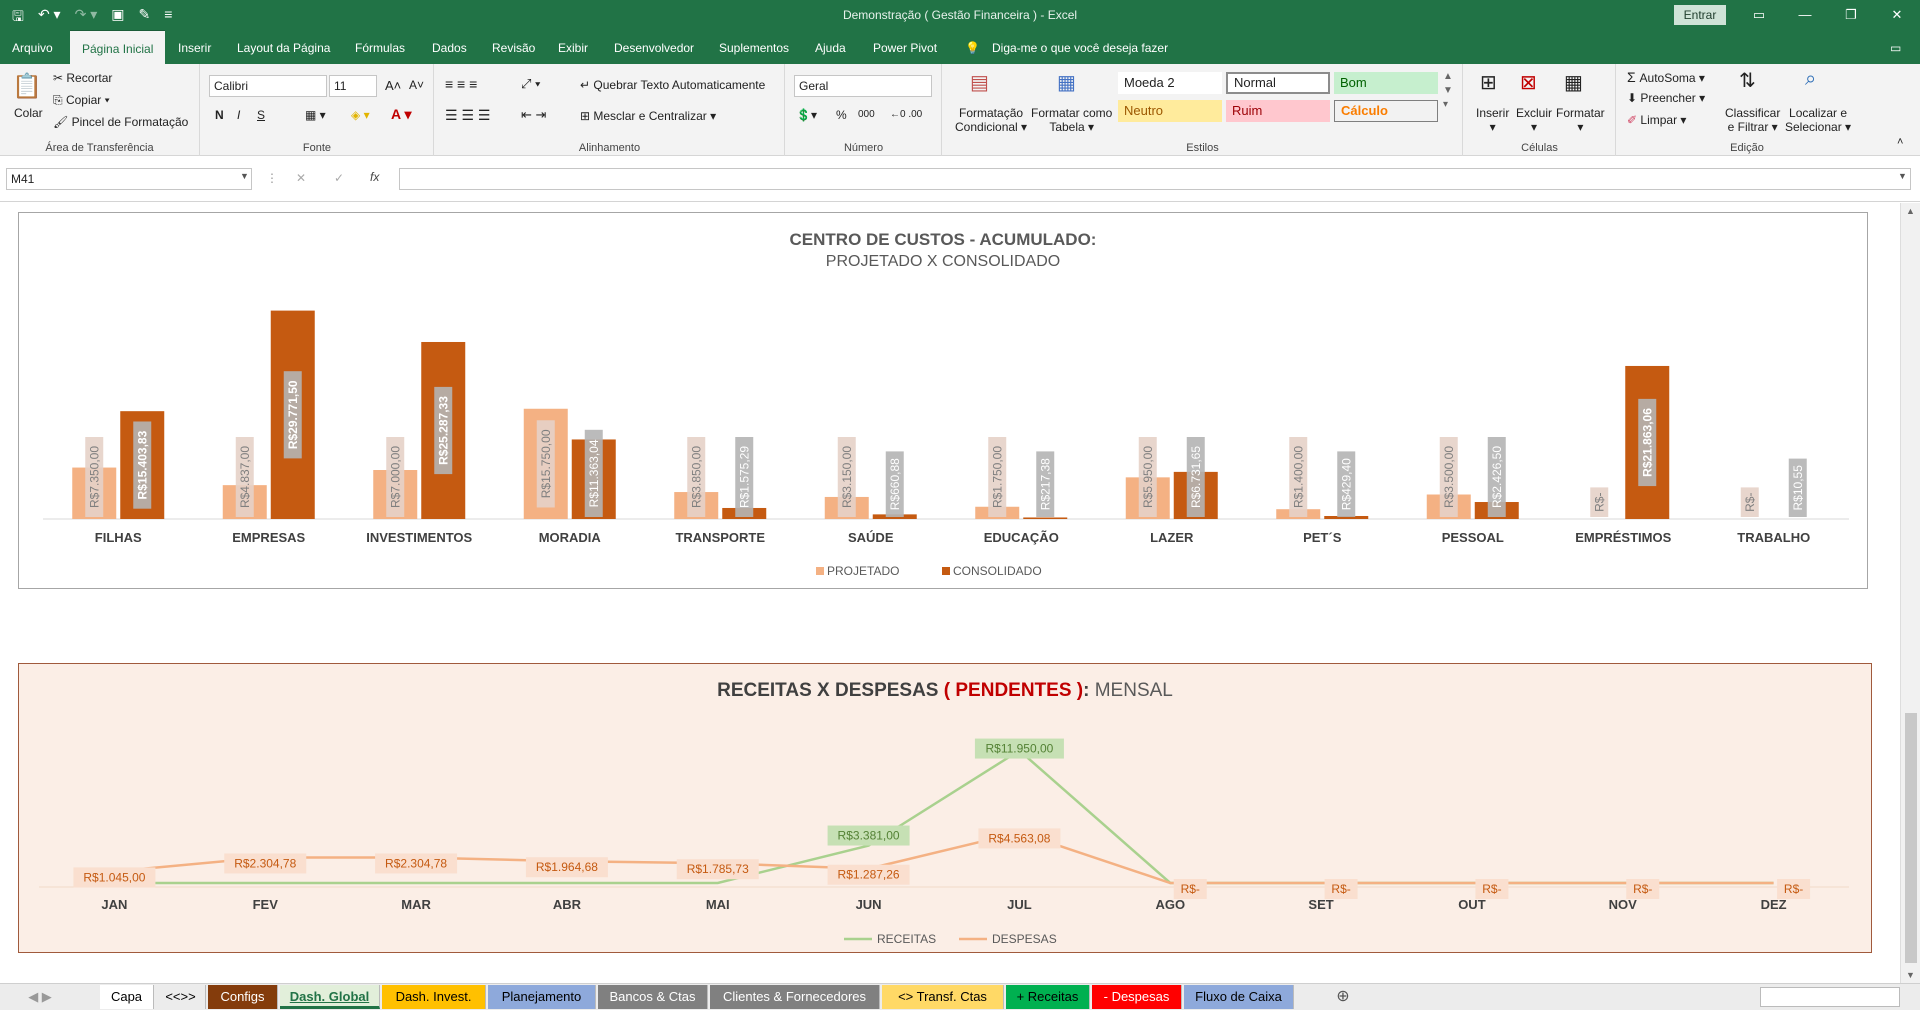 The image size is (1920, 1010). What do you see at coordinates (1386, 111) in the screenshot?
I see `style-calculo: Cálculo` at bounding box center [1386, 111].